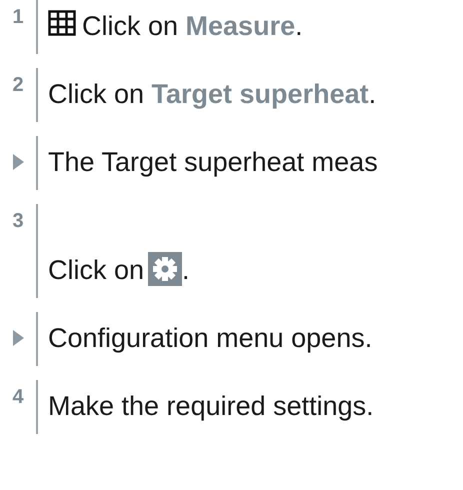  What do you see at coordinates (18, 222) in the screenshot?
I see `step-number: 3` at bounding box center [18, 222].